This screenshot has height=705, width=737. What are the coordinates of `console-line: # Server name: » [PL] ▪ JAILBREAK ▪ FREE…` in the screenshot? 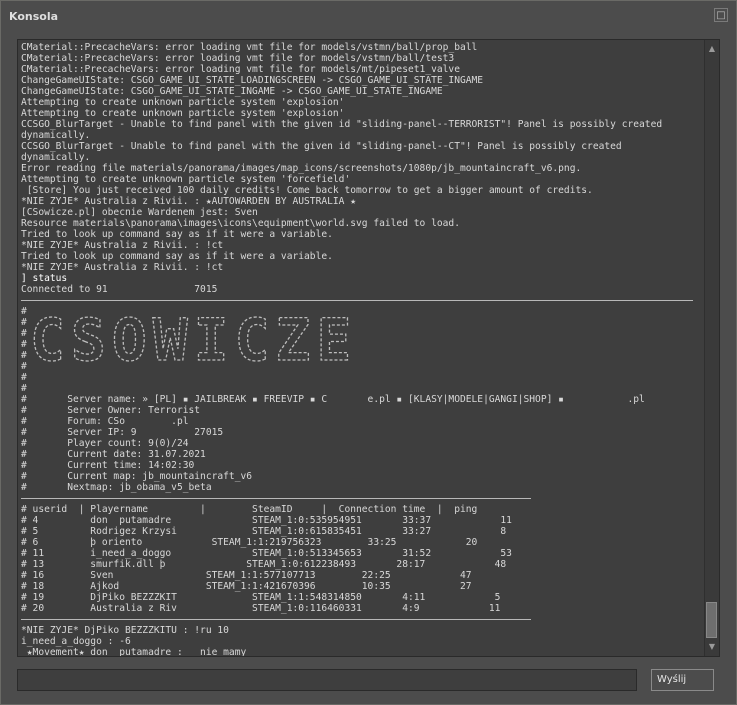 It's located at (333, 399).